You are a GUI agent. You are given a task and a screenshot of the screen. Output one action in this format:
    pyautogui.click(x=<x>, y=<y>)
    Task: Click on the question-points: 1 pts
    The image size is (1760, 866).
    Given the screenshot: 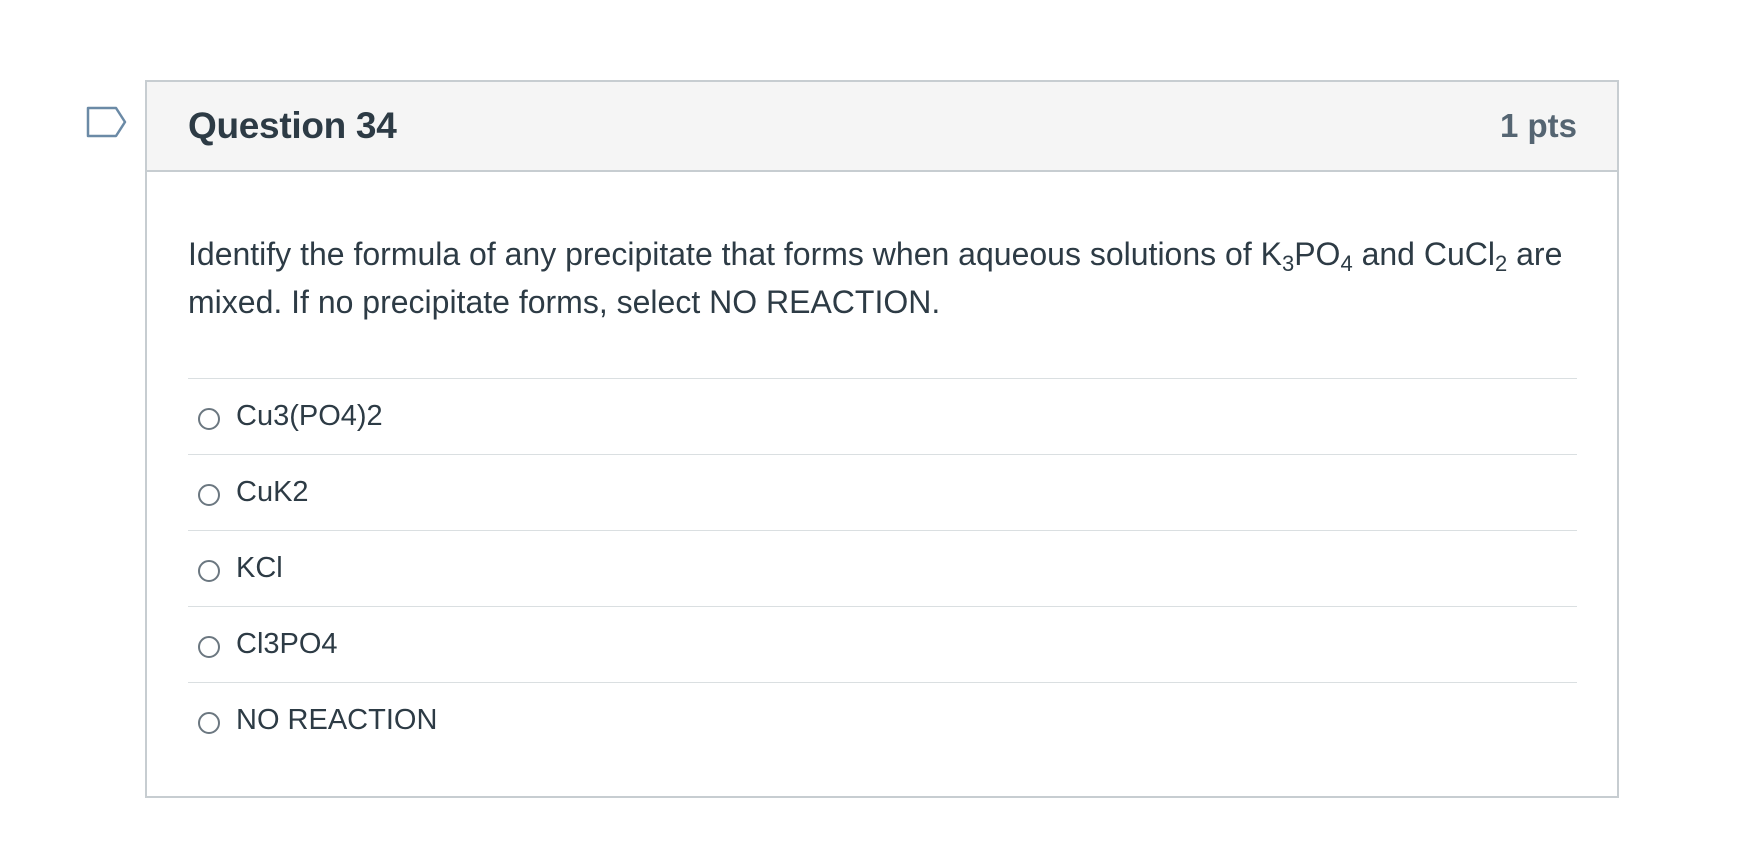 What is the action you would take?
    pyautogui.click(x=1538, y=125)
    